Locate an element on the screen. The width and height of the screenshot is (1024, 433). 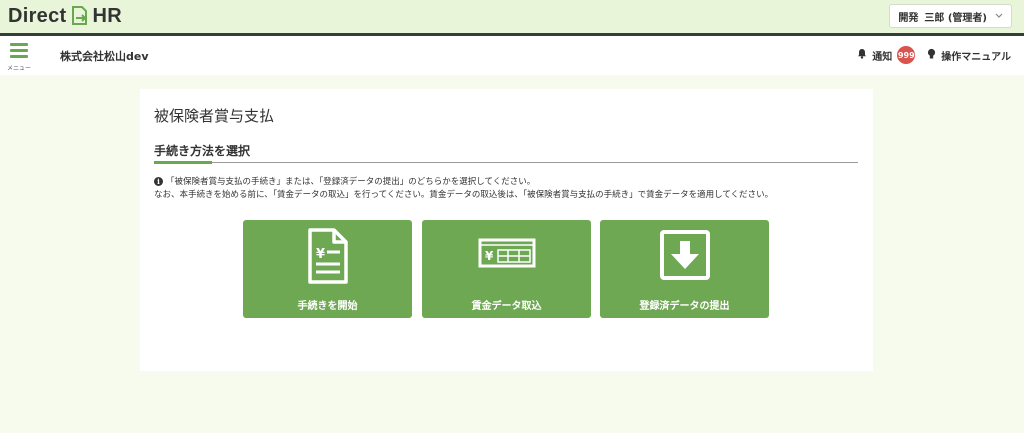
app-header: メニュー 株式会社松山dev 通知 999 操作マニュアル is located at coordinates (512, 55).